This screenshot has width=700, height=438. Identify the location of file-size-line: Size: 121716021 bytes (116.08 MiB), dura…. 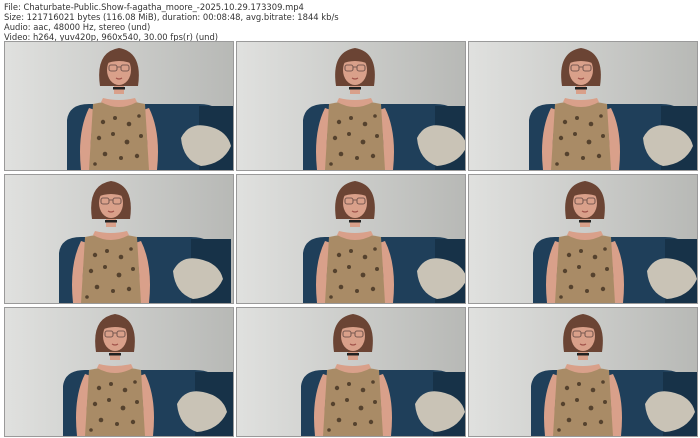
(171, 17).